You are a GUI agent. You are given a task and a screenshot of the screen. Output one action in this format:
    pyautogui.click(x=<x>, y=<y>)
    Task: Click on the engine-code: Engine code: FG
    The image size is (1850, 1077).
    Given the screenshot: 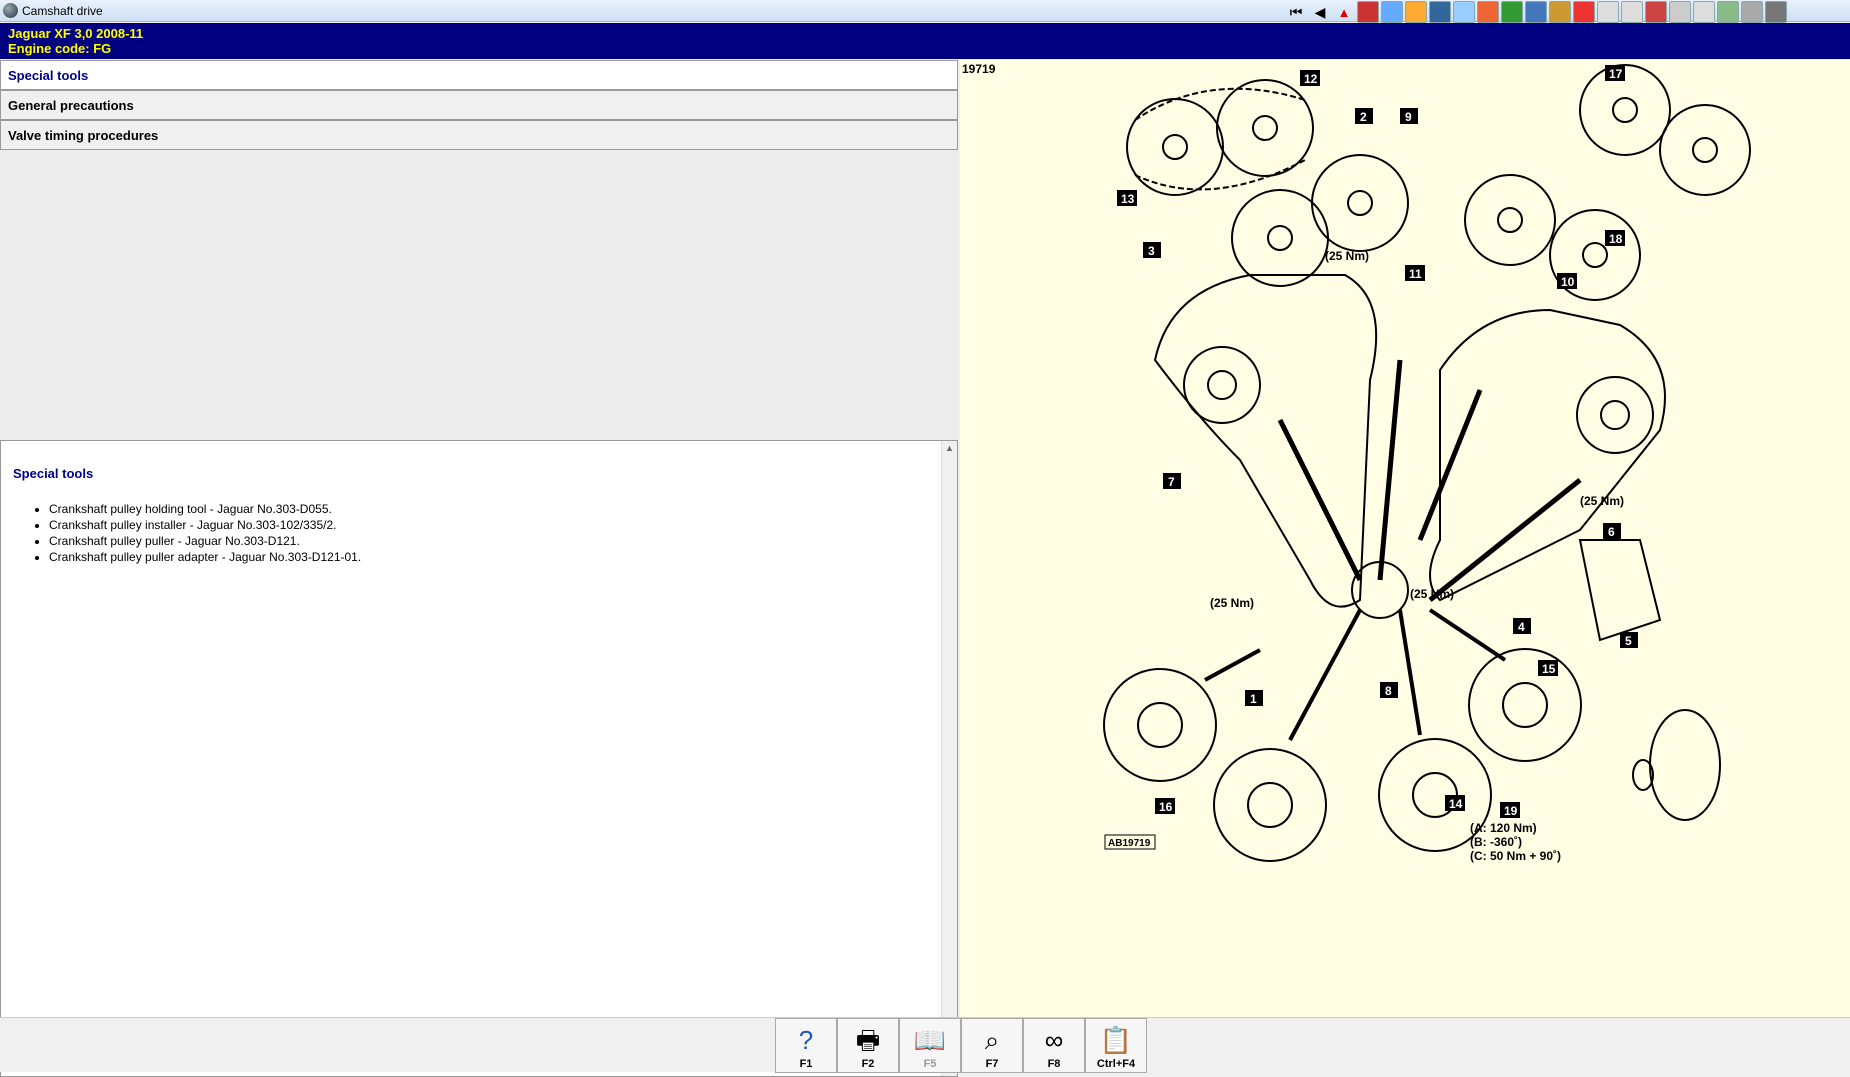 What is the action you would take?
    pyautogui.click(x=60, y=48)
    